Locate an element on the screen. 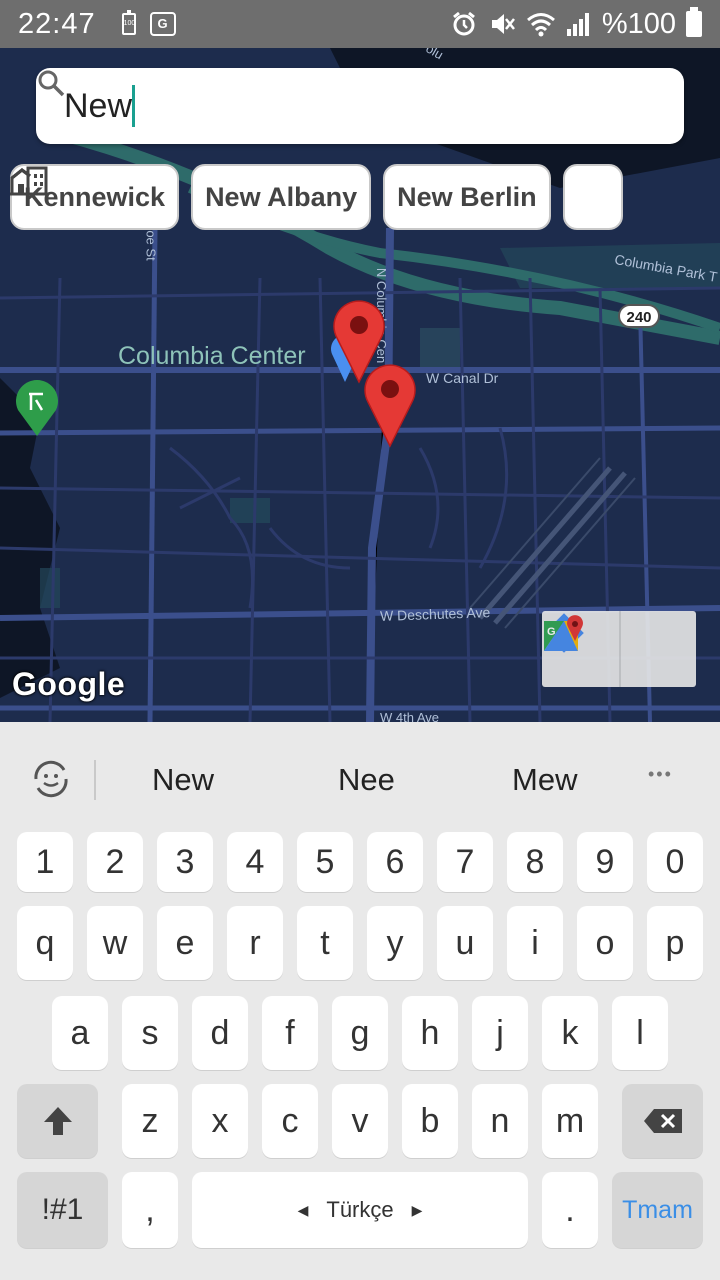  key-2: 2 is located at coordinates (115, 862).